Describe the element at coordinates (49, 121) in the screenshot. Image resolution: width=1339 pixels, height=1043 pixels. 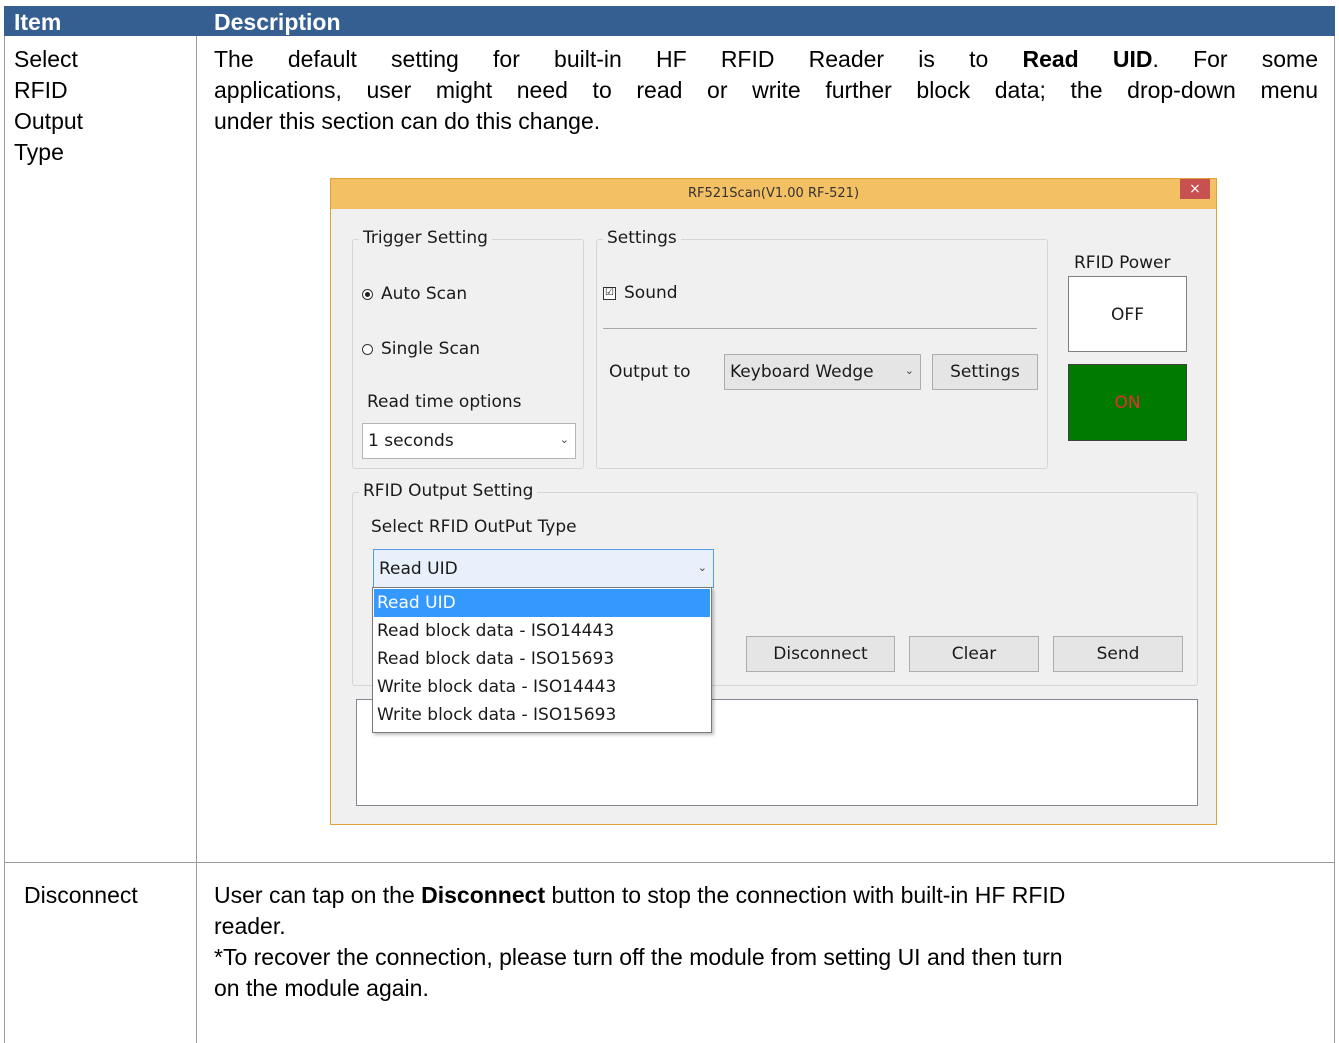
I see `row1-item-line: Output` at that location.